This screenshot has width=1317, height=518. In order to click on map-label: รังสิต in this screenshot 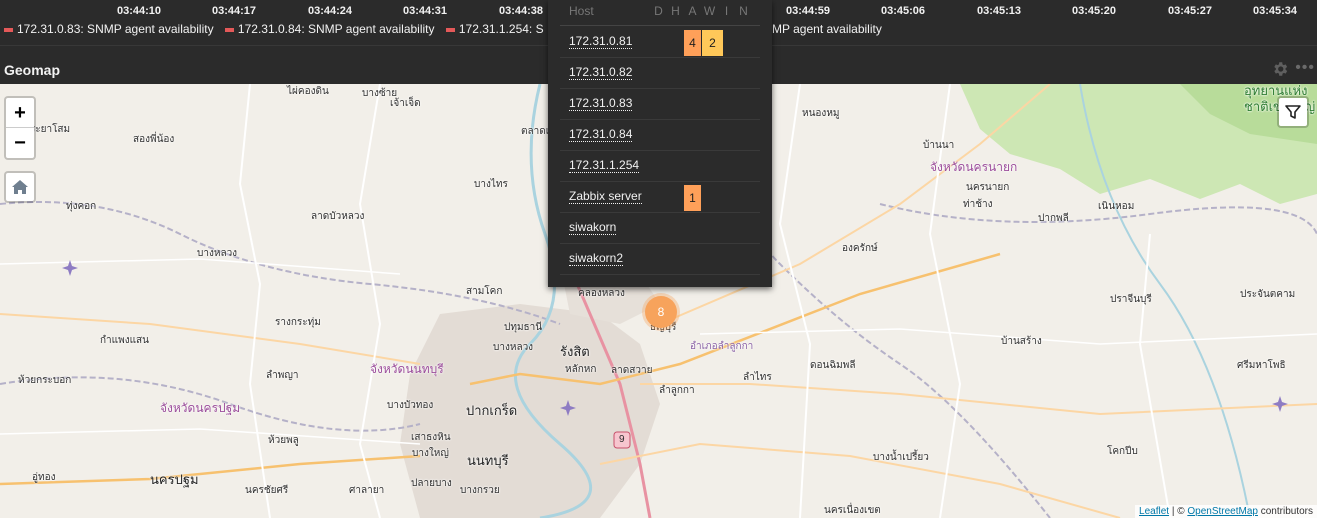, I will do `click(575, 351)`.